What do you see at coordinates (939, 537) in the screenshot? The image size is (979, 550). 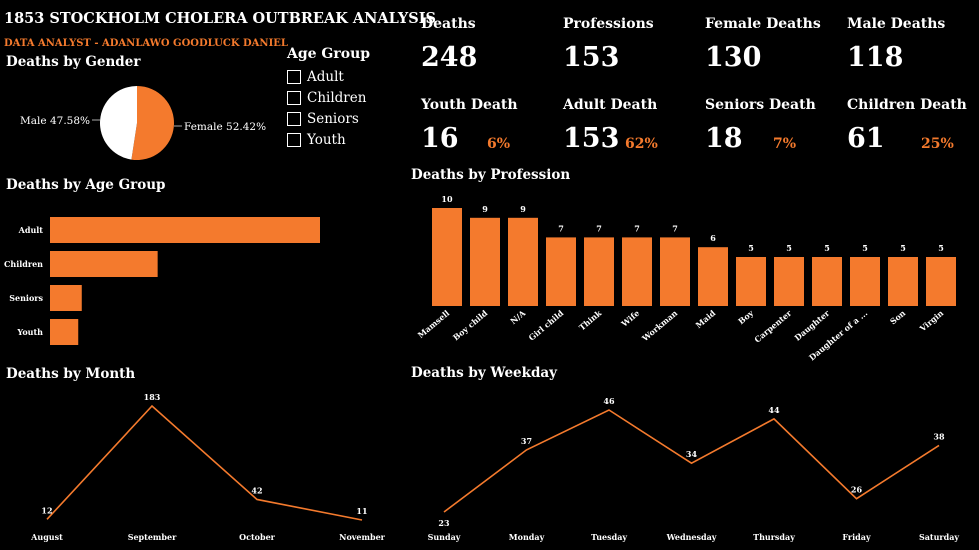 I see `line-tick-label: Saturday` at bounding box center [939, 537].